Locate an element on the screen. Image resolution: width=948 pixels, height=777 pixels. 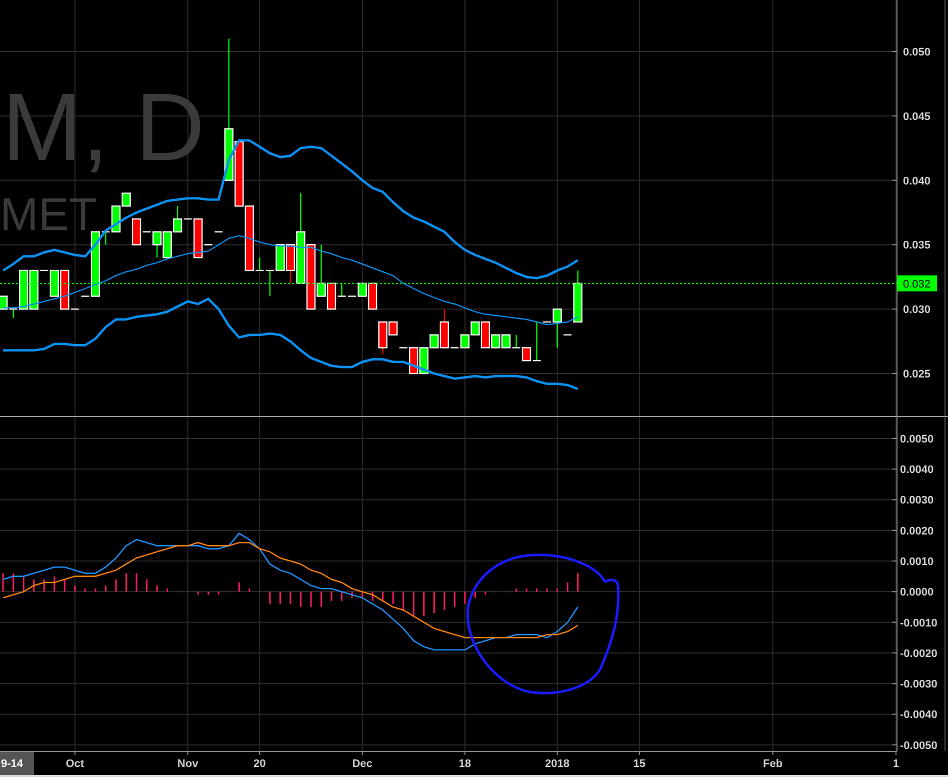
axis-label: 0.0020 is located at coordinates (917, 531).